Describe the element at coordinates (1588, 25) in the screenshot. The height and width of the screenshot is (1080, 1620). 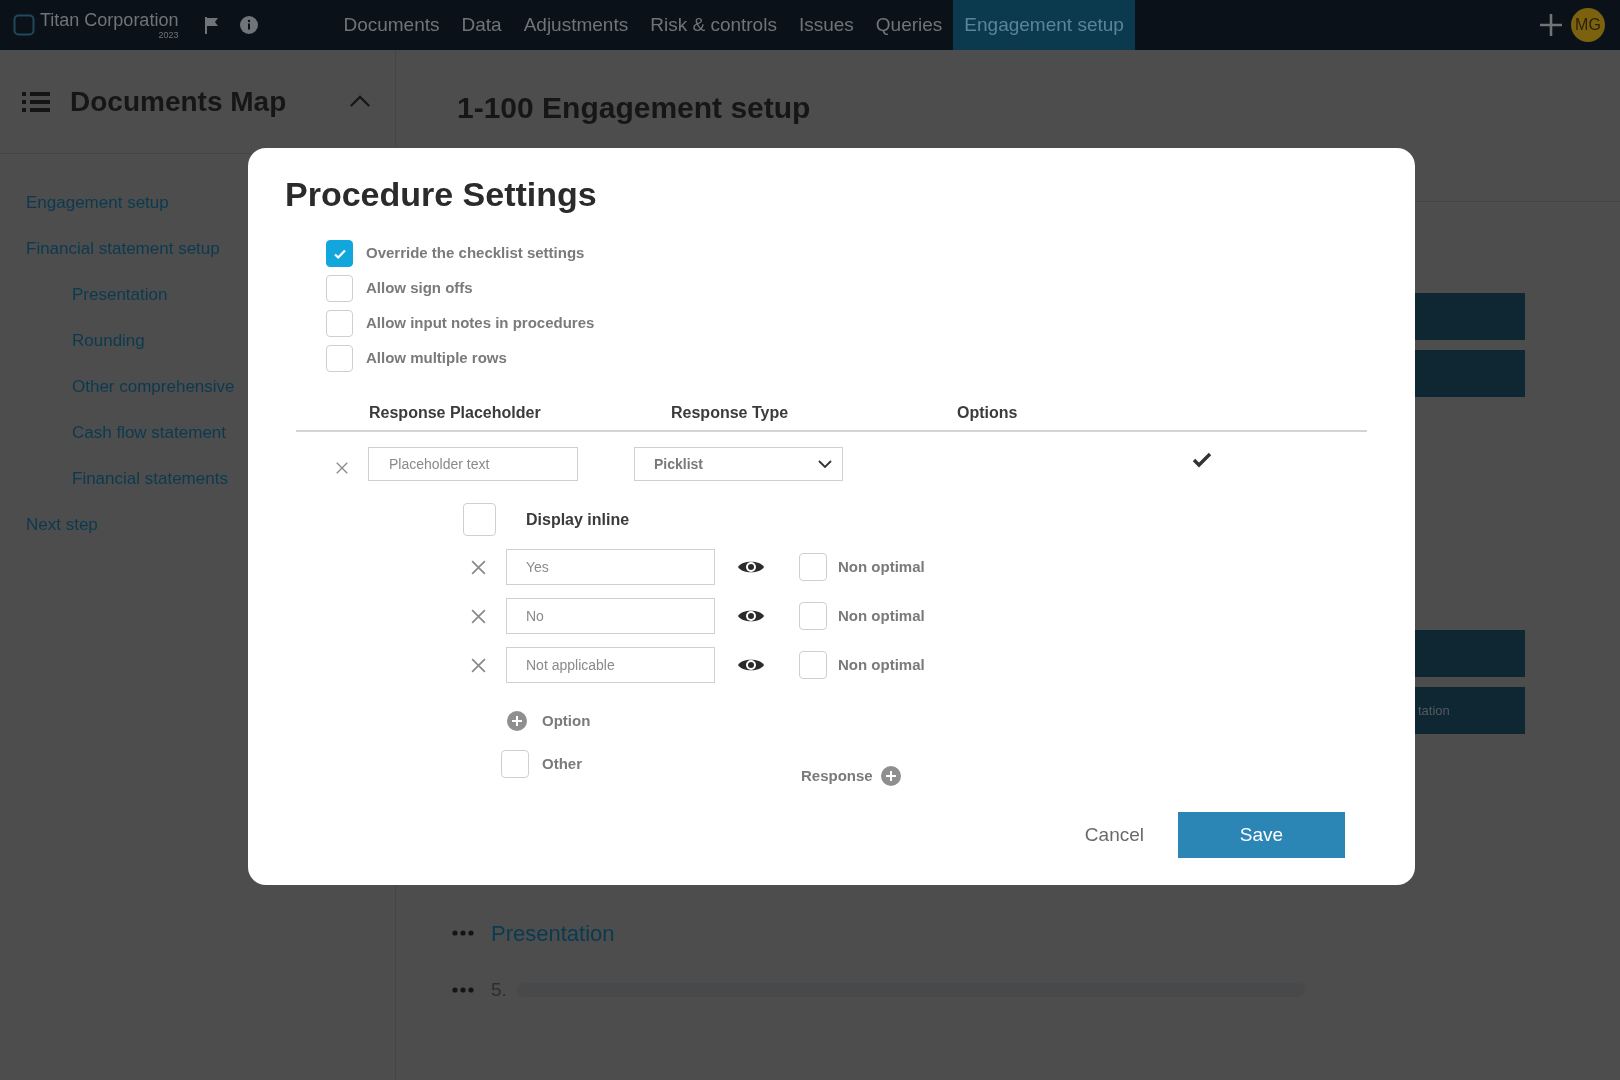
I see `user-avatar: MG` at that location.